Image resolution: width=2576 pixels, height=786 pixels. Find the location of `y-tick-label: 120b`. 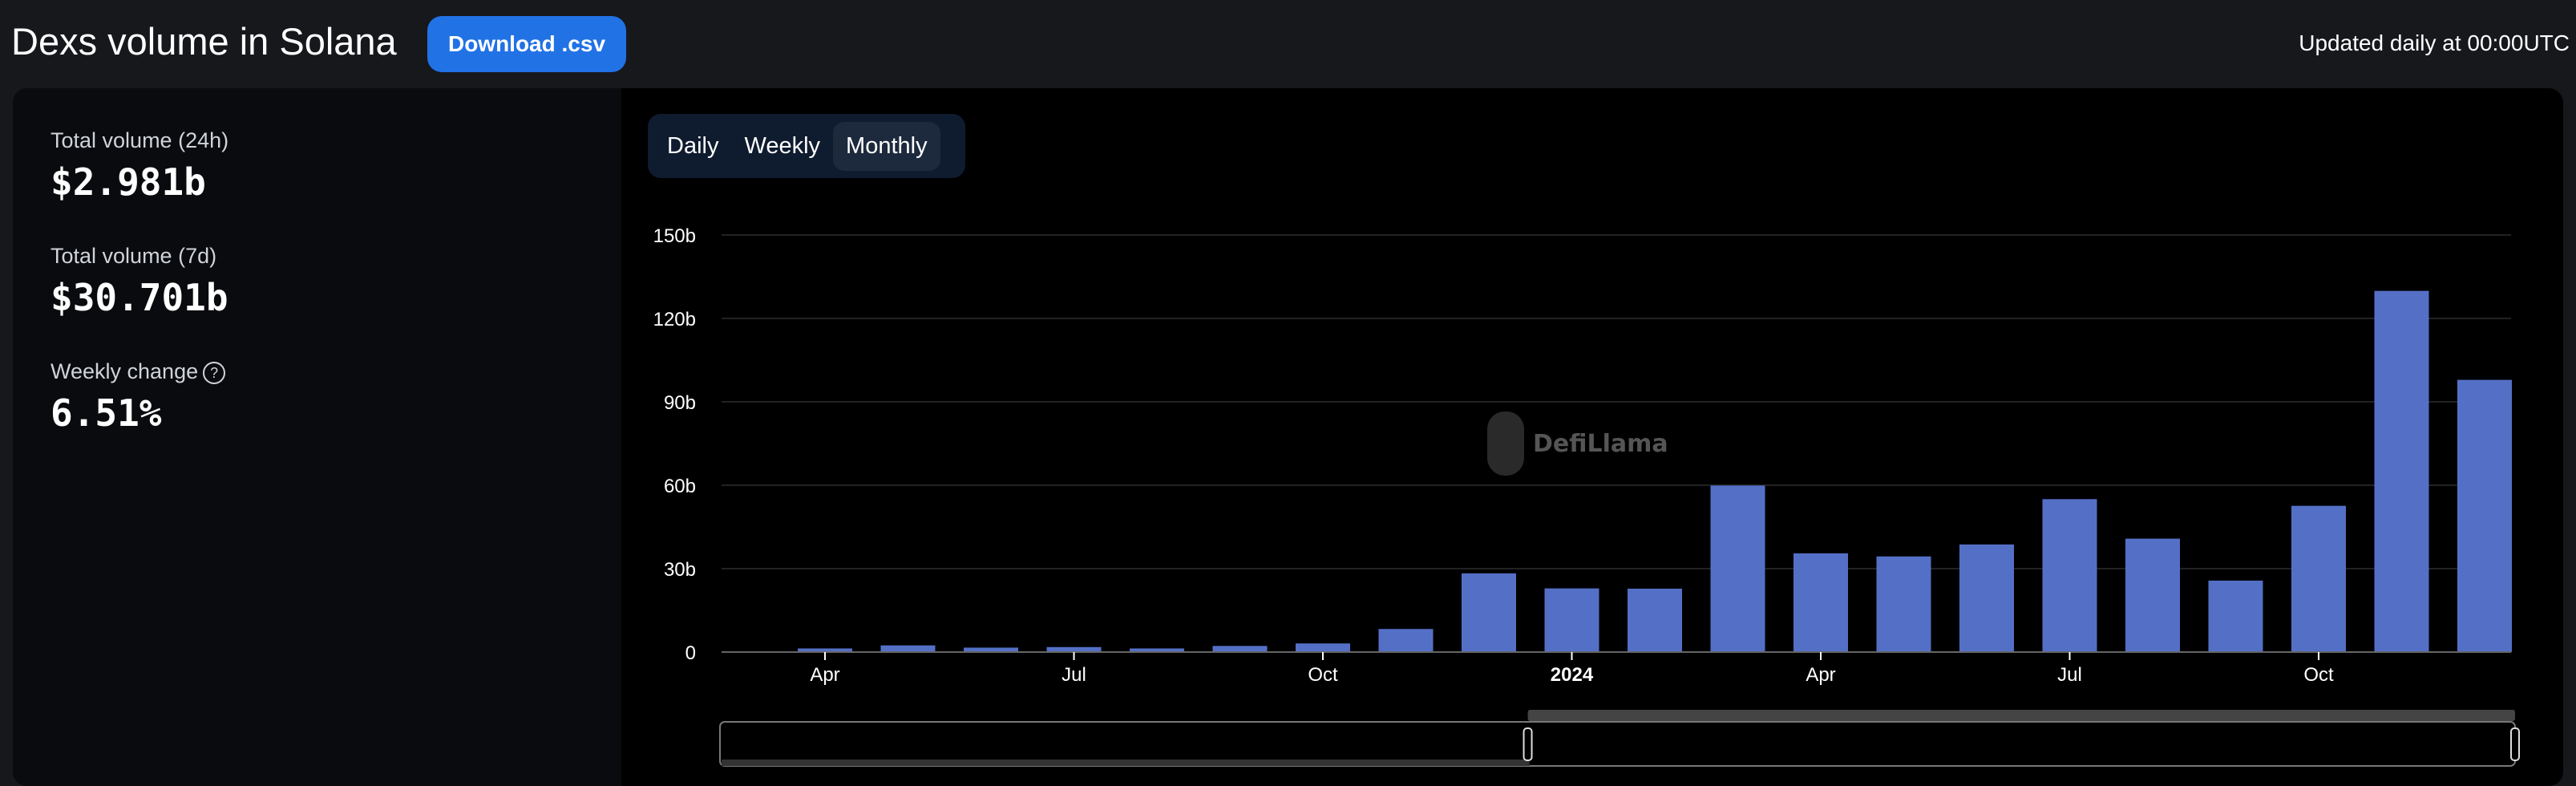

y-tick-label: 120b is located at coordinates (674, 319).